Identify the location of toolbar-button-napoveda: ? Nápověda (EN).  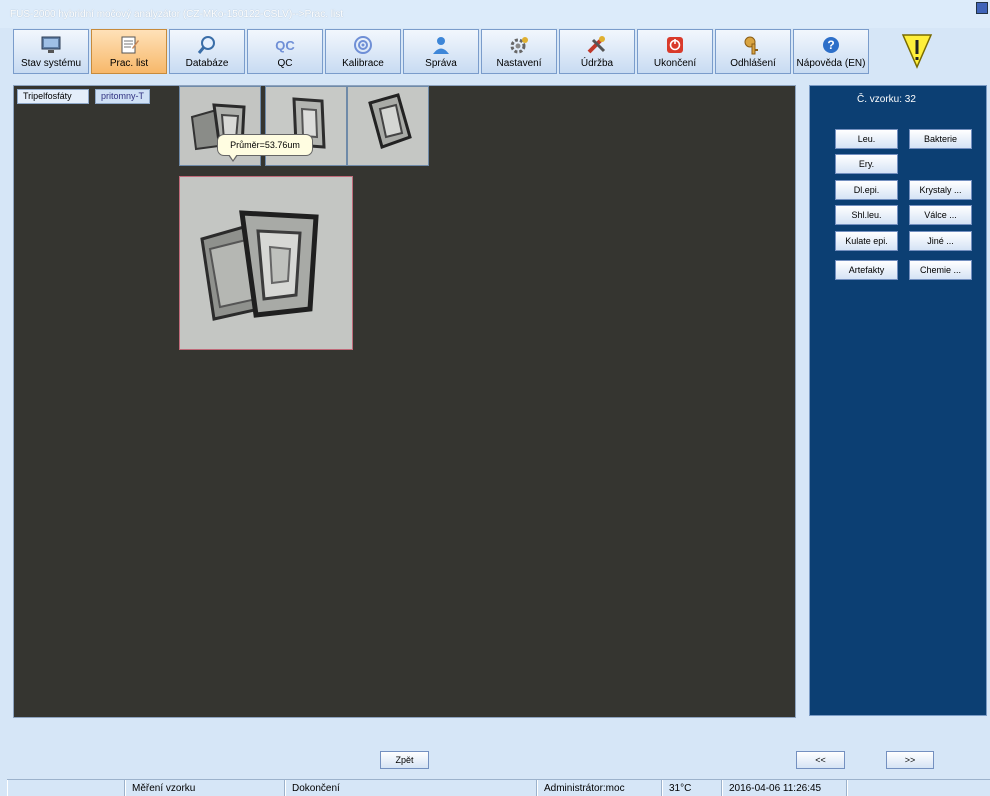
(831, 51).